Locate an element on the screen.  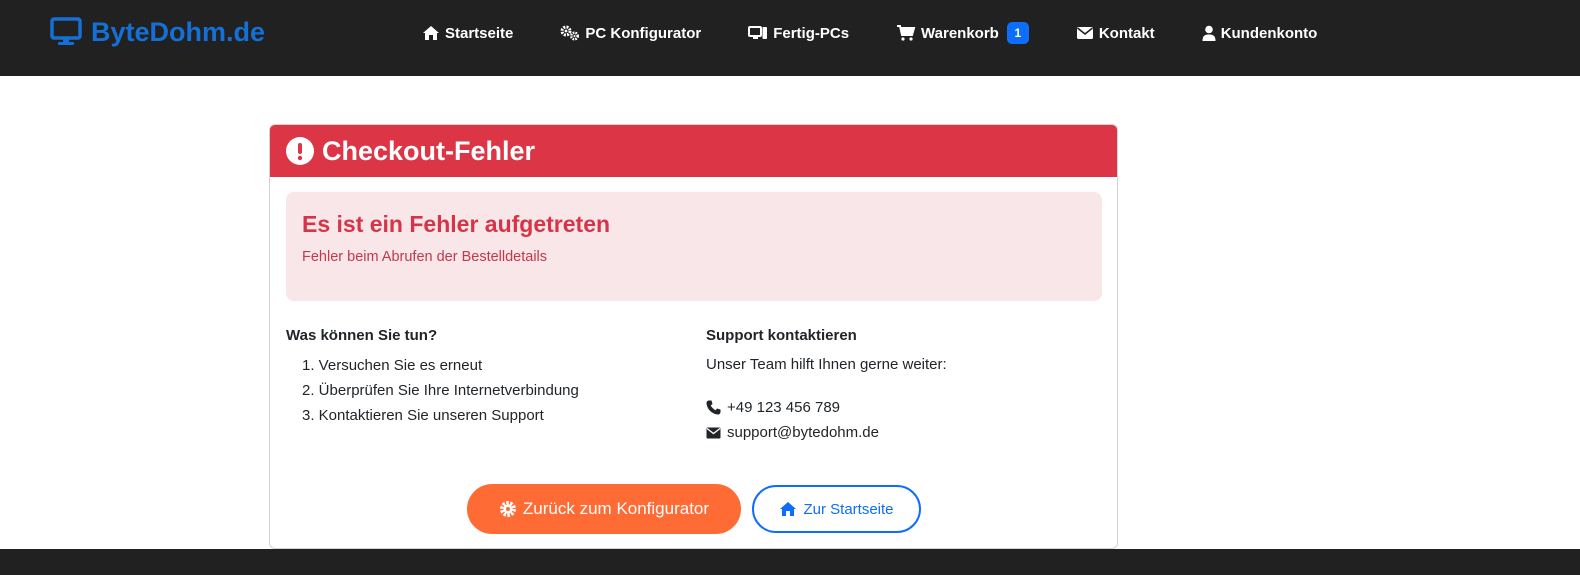
nav-item-label: Warenkorb is located at coordinates (960, 33).